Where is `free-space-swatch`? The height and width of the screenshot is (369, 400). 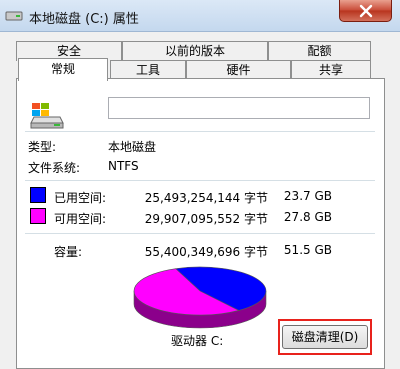 free-space-swatch is located at coordinates (38, 216).